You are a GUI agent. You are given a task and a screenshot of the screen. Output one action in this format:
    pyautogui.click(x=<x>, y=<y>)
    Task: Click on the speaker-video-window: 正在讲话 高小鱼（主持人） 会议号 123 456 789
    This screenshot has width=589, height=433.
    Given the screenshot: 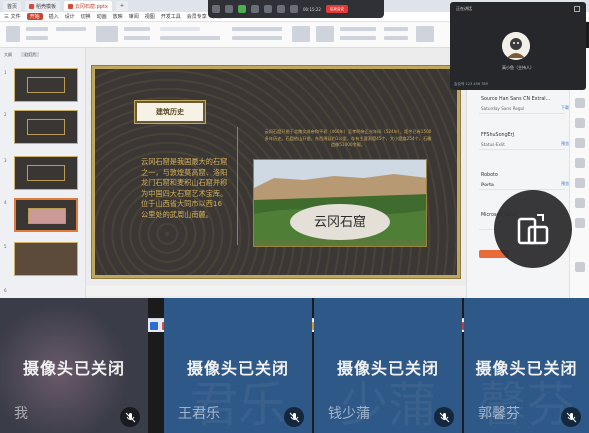 What is the action you would take?
    pyautogui.click(x=518, y=46)
    